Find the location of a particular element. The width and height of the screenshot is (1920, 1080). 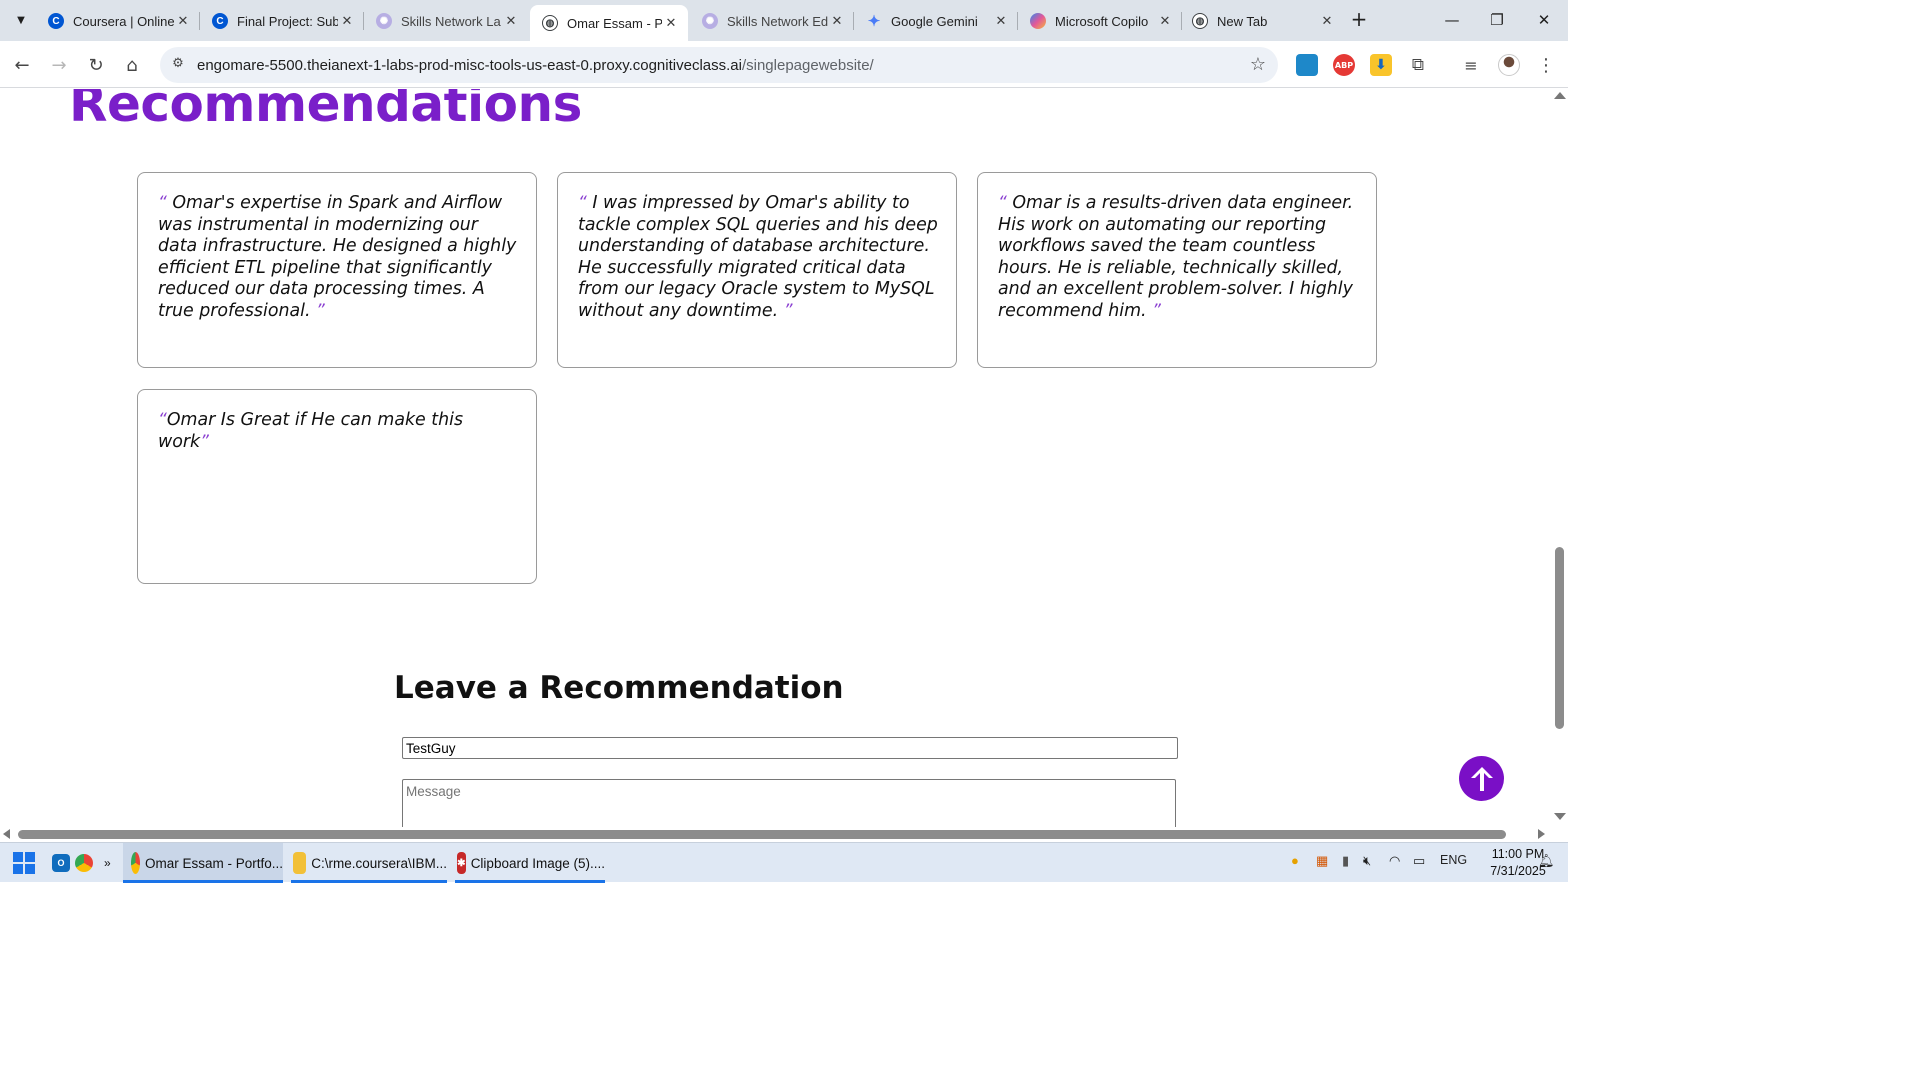

tab-skills-network-editor: ✺ Skills Network Ed ✕ is located at coordinates (772, 21).